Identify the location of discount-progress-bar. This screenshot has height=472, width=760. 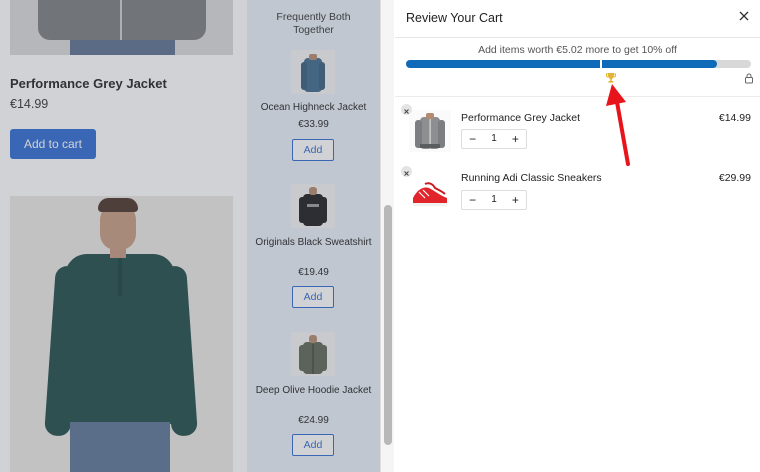
(578, 64).